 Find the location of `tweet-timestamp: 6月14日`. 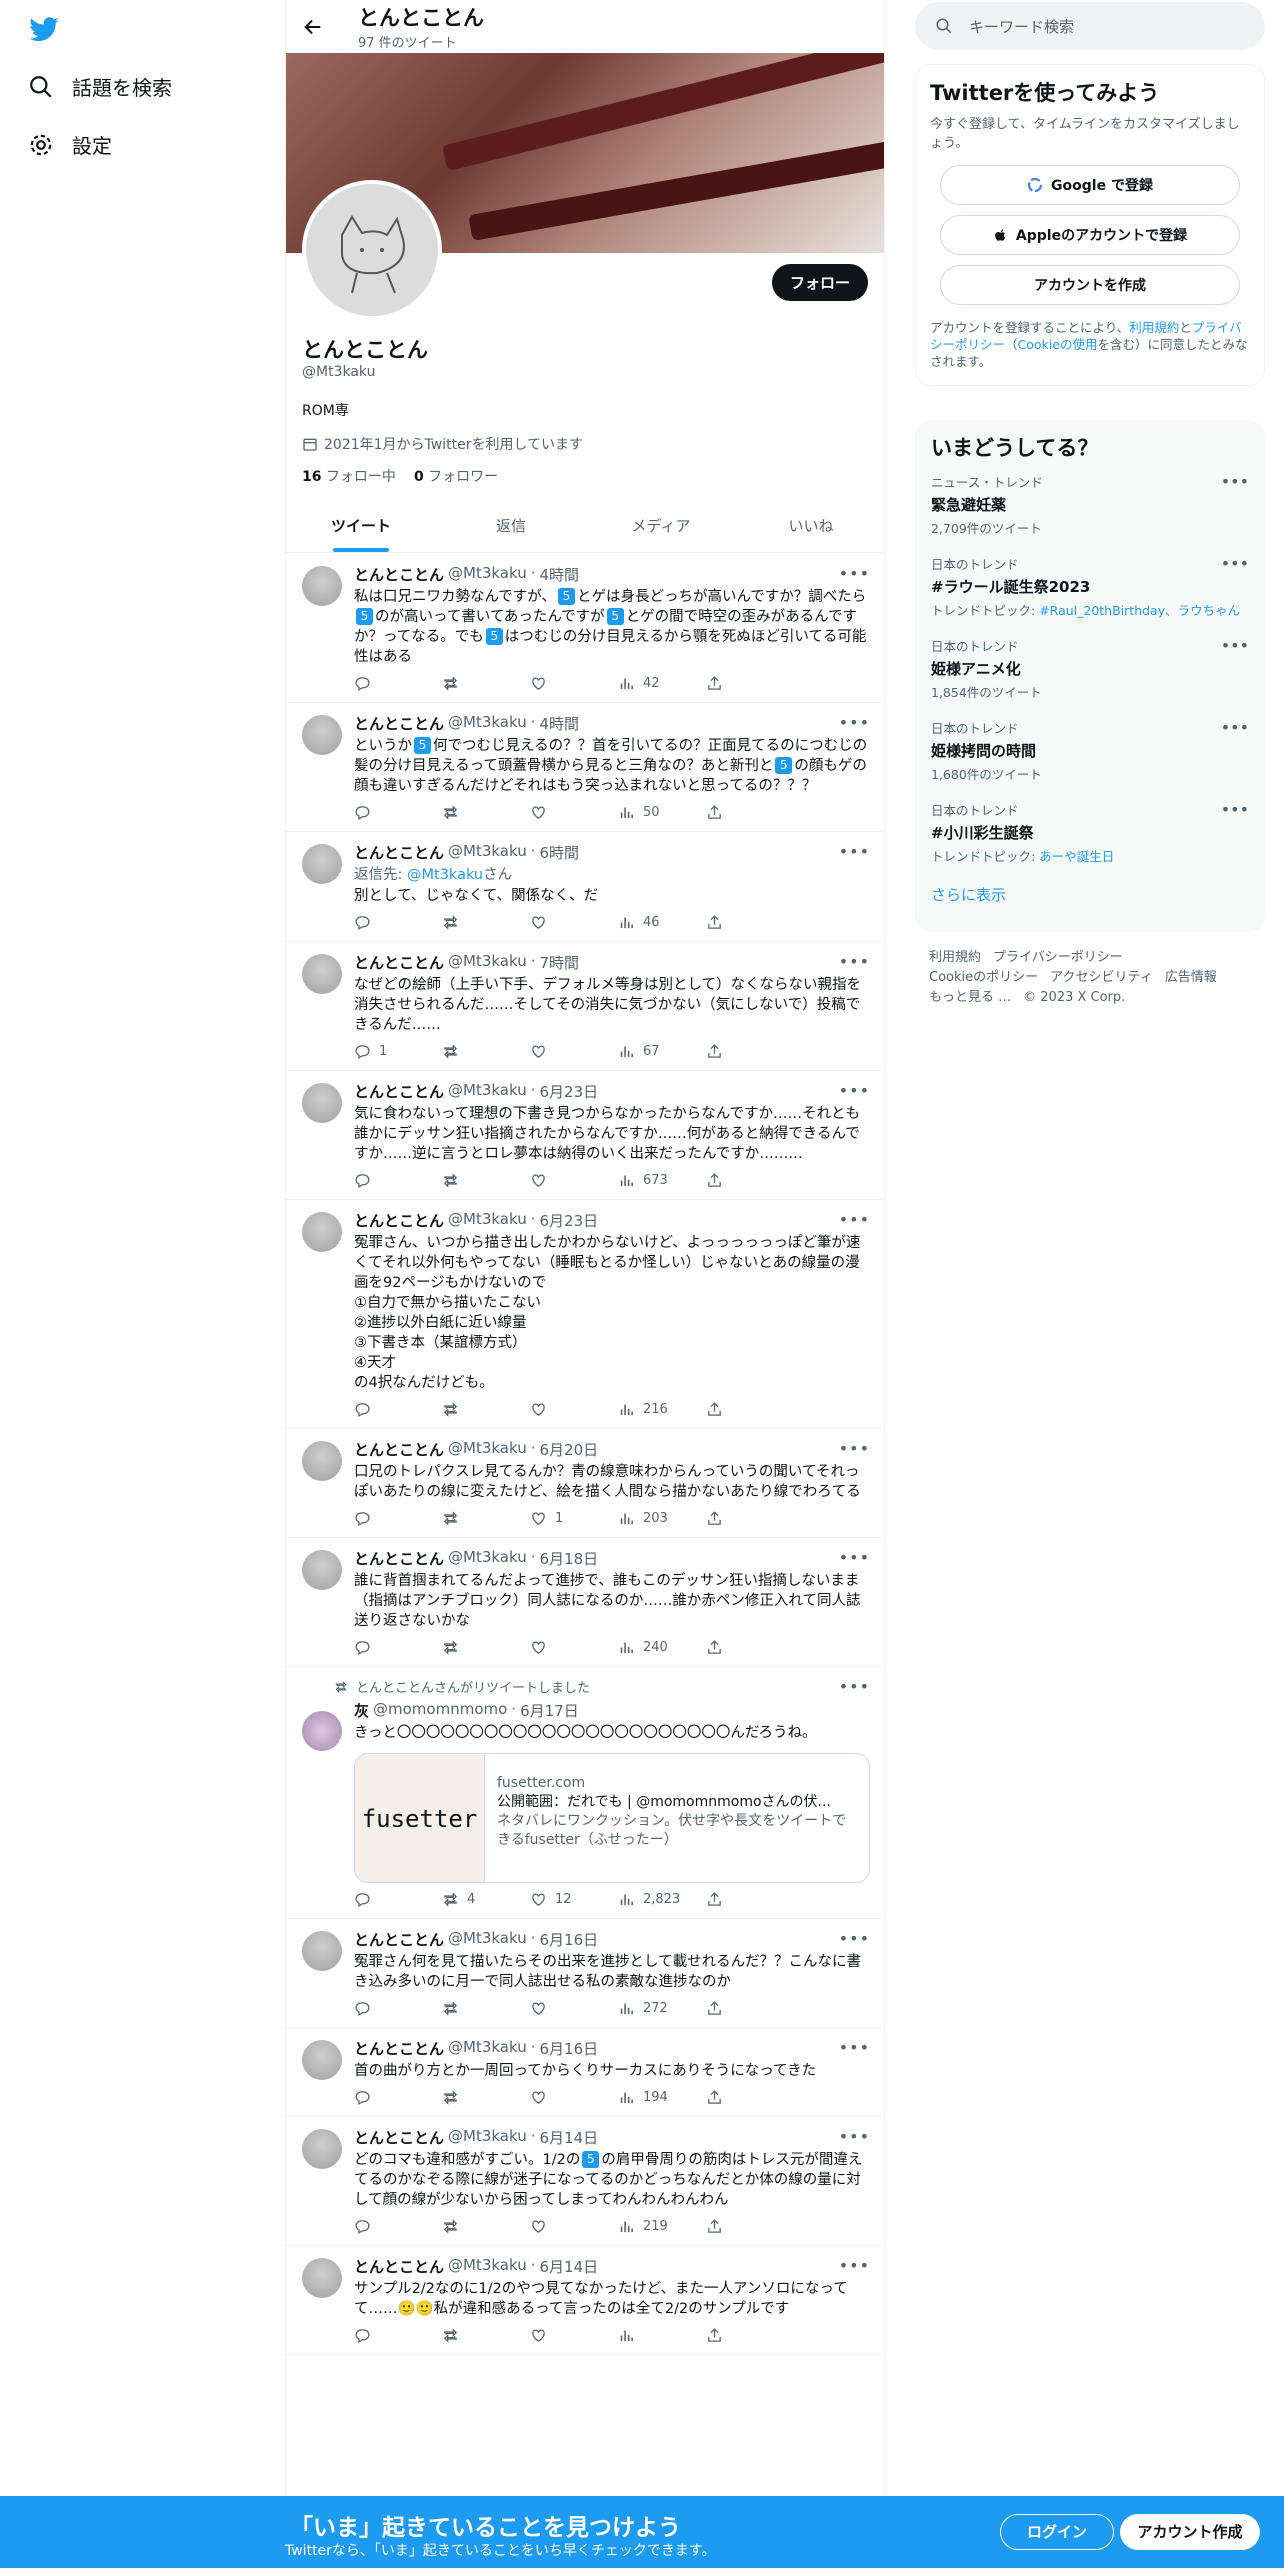

tweet-timestamp: 6月14日 is located at coordinates (569, 2266).